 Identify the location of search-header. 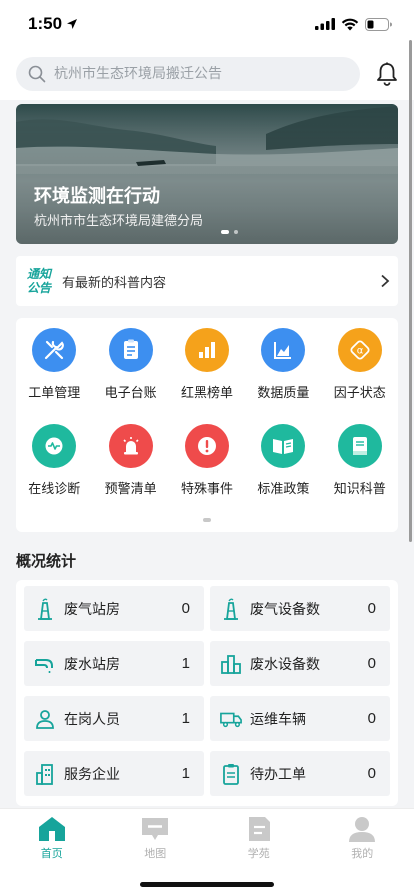
(207, 74).